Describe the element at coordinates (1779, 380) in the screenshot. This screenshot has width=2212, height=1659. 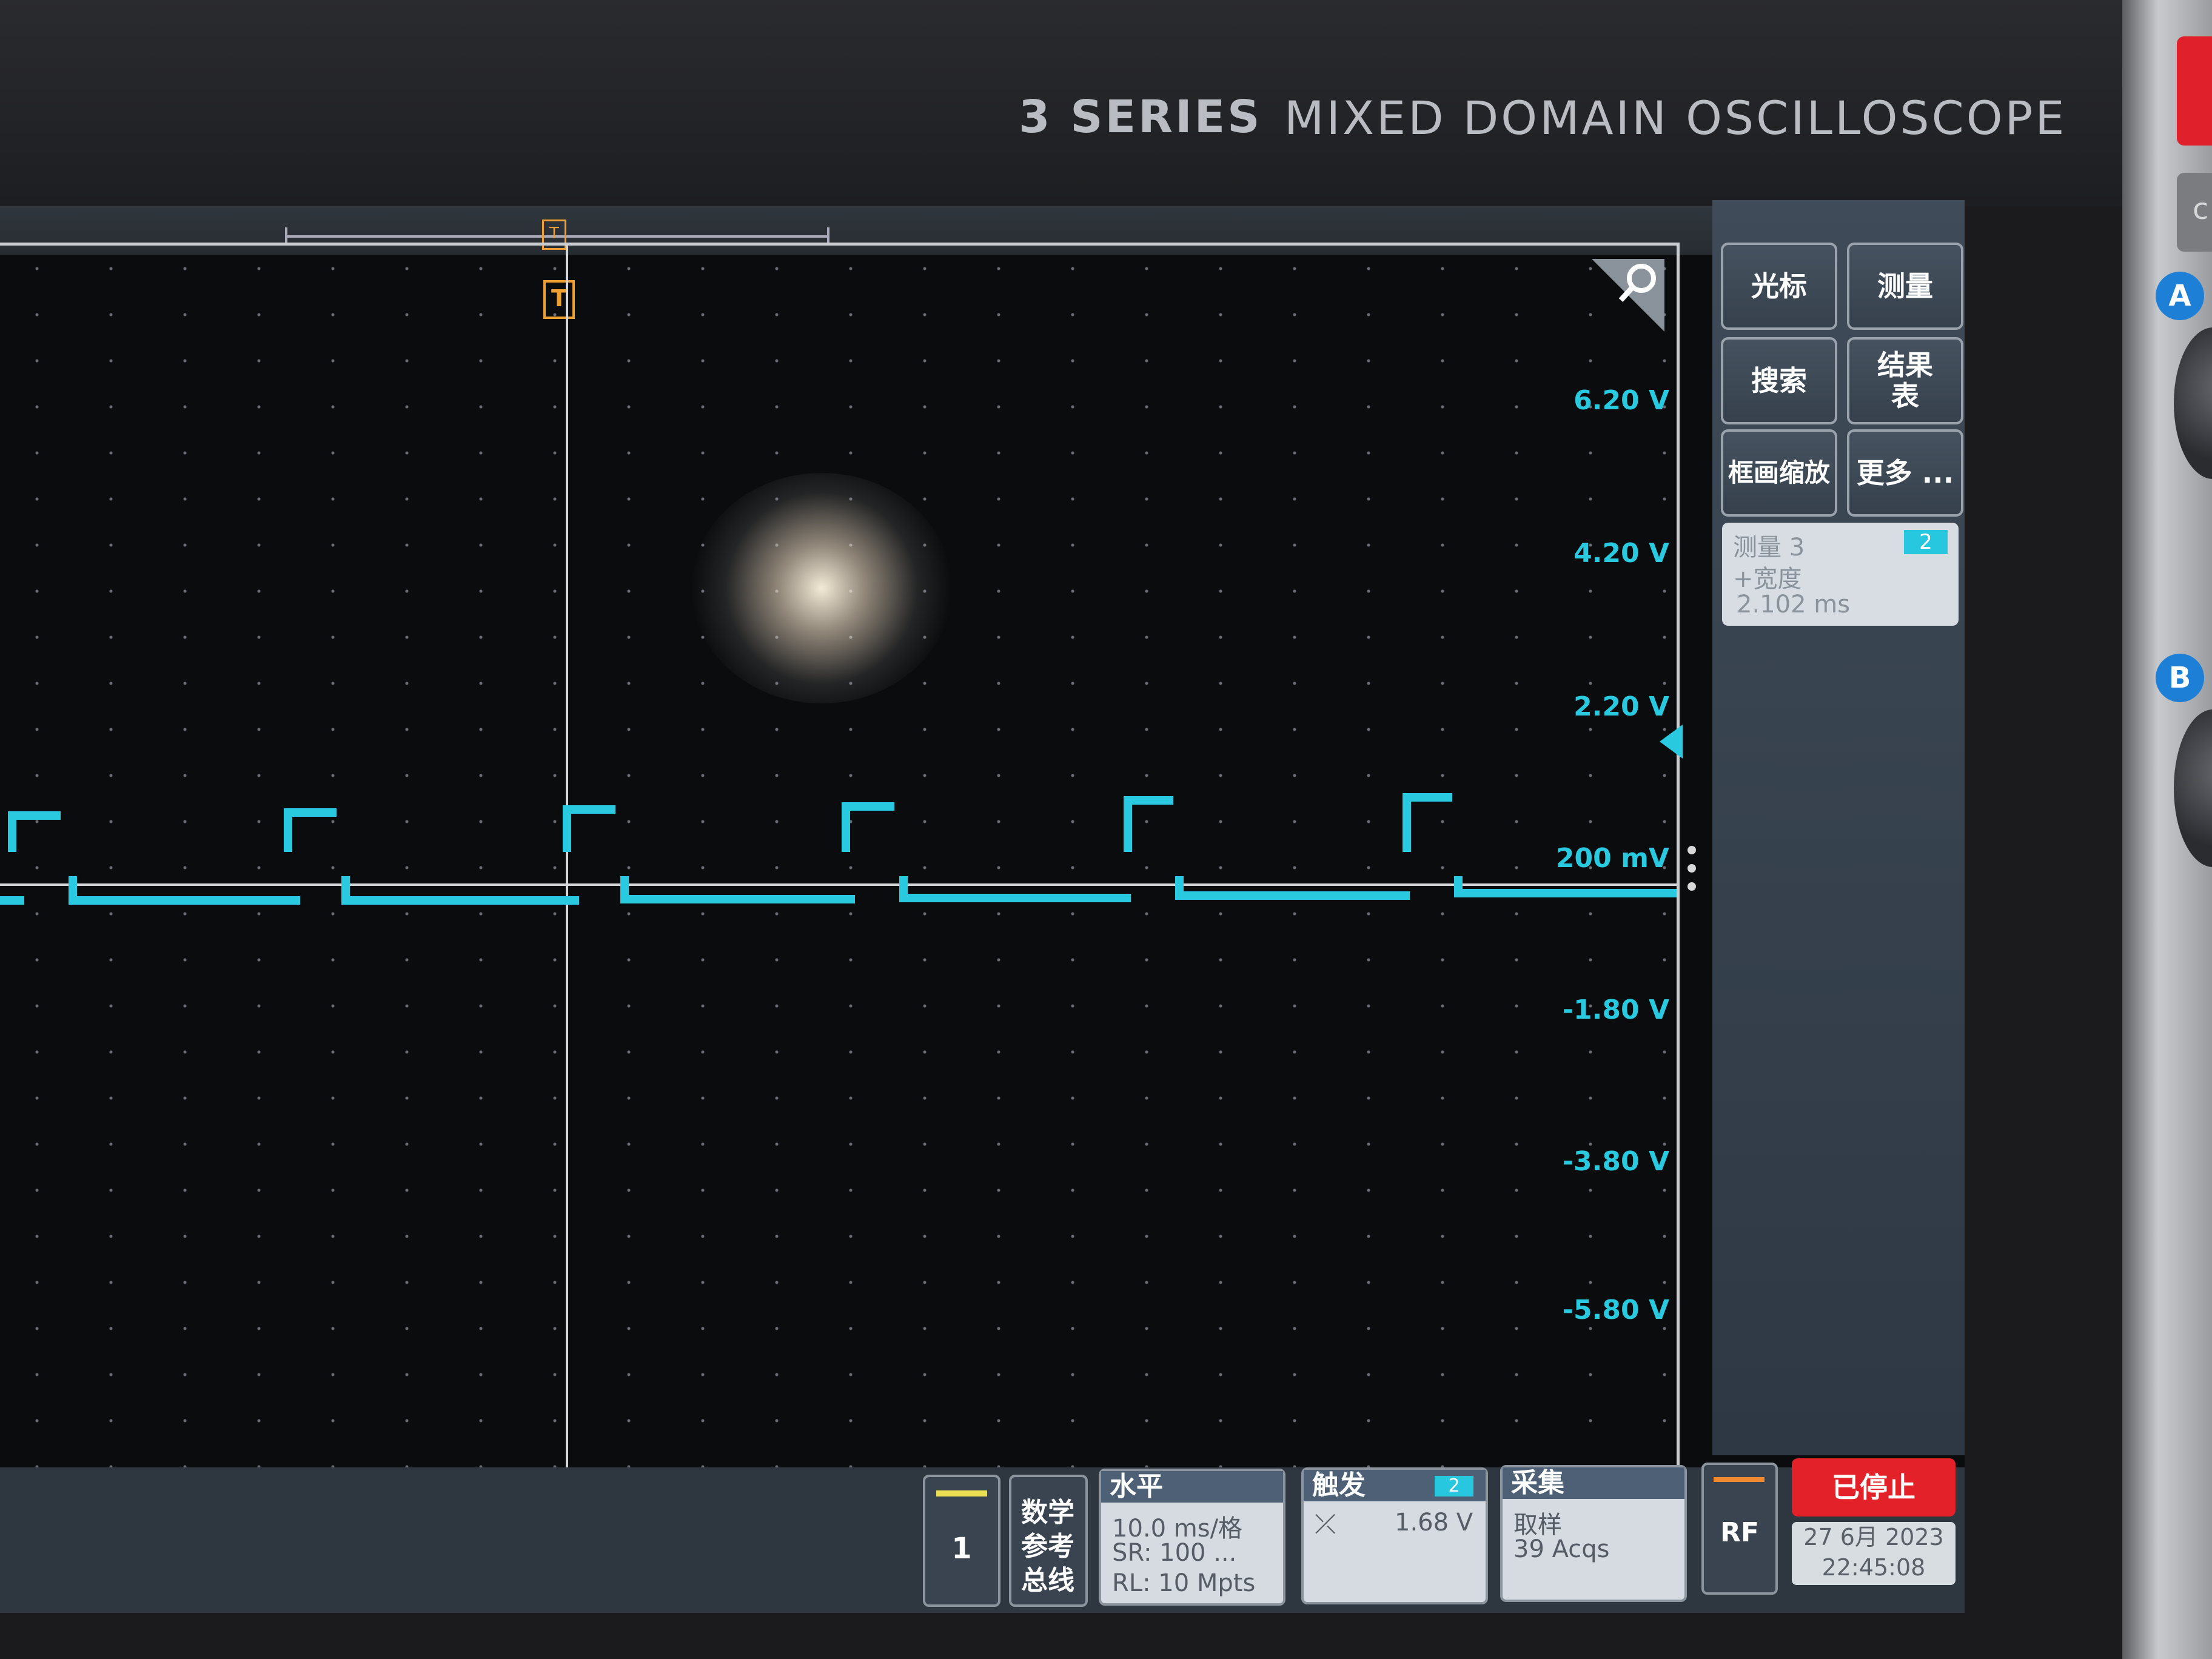
I see `search-button: 搜索` at that location.